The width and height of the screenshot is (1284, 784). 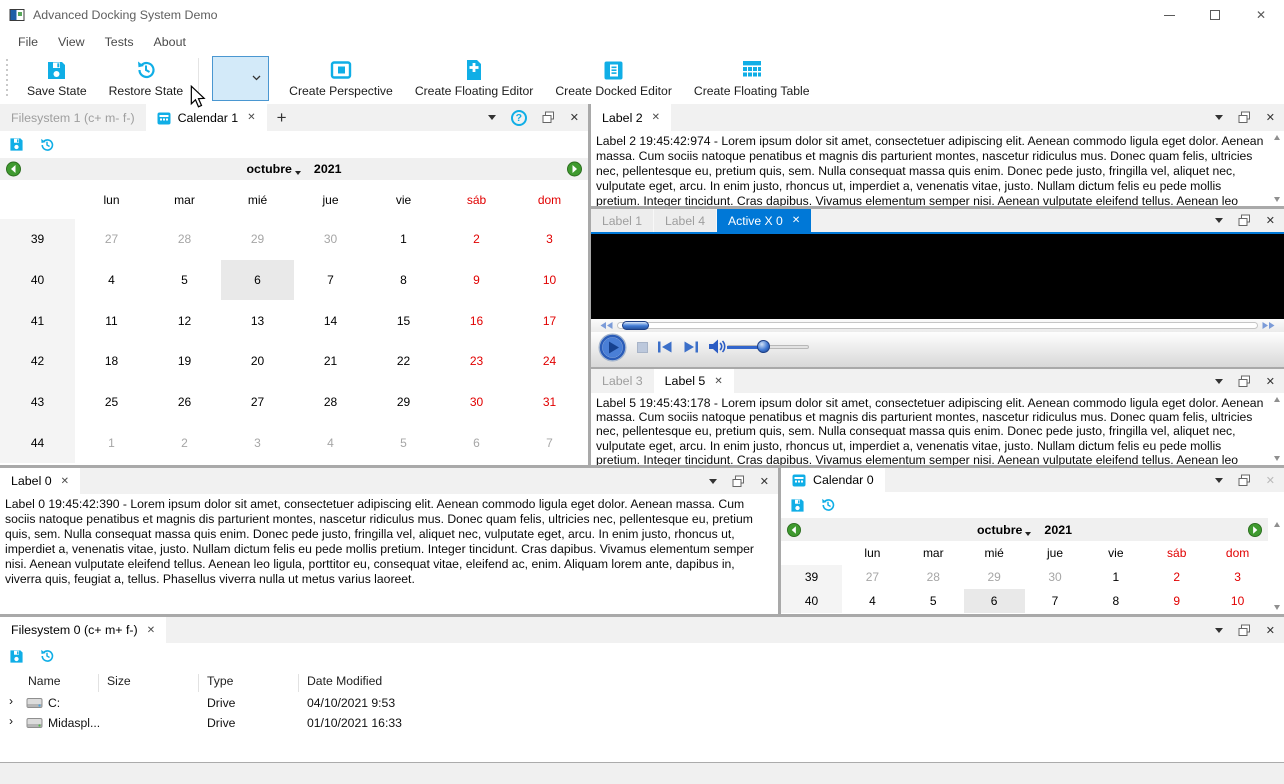 What do you see at coordinates (693, 381) in the screenshot?
I see `tab-label-5: Label 5 ✕` at bounding box center [693, 381].